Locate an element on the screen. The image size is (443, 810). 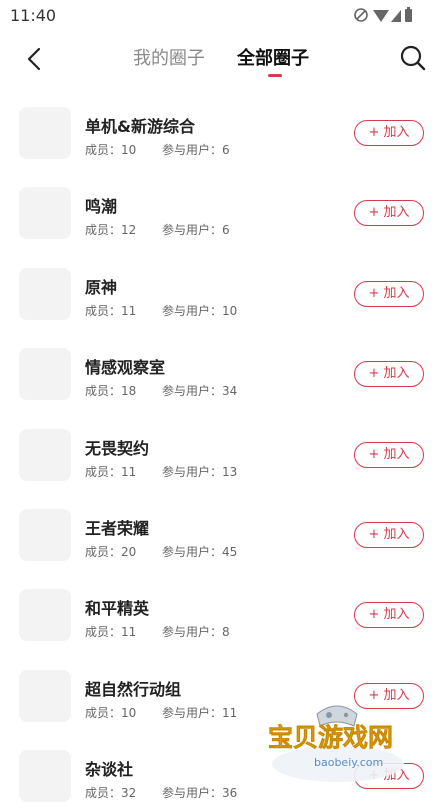
signal-icon is located at coordinates (396, 16).